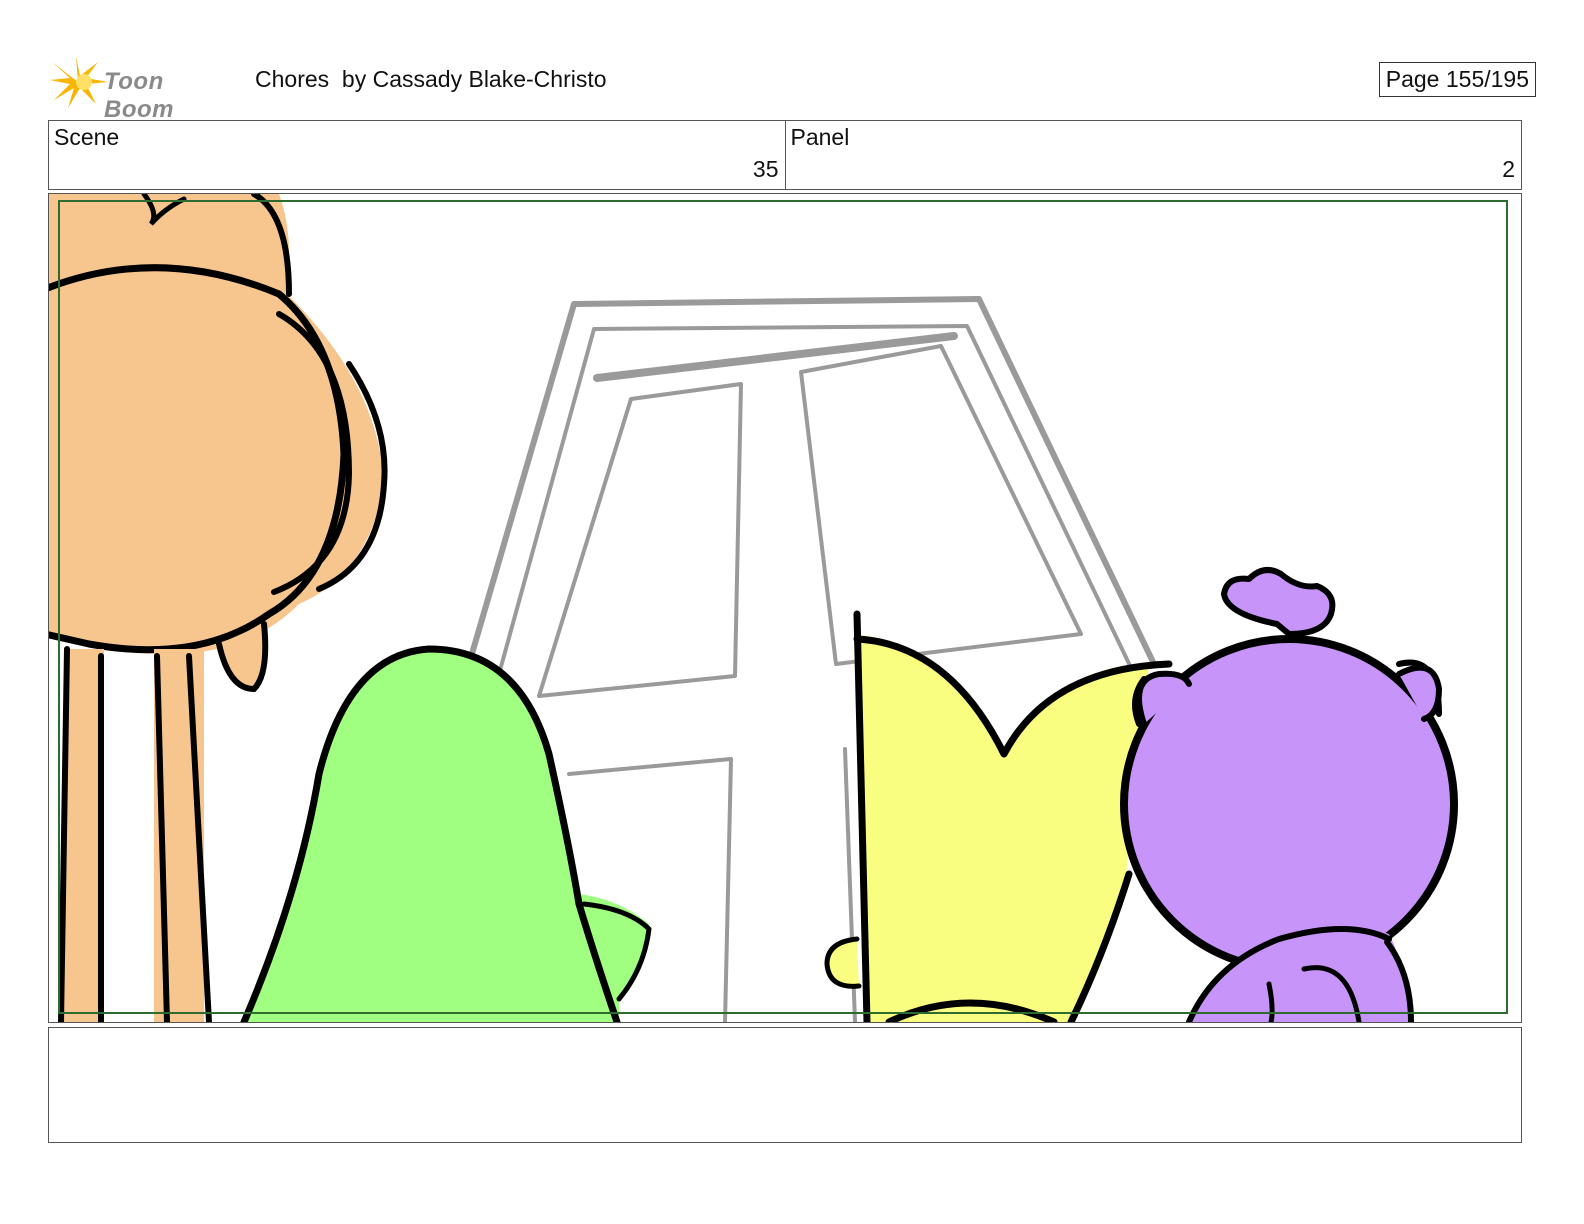 This screenshot has width=1584, height=1224. Describe the element at coordinates (417, 155) in the screenshot. I see `scene-cell: Scene 35` at that location.